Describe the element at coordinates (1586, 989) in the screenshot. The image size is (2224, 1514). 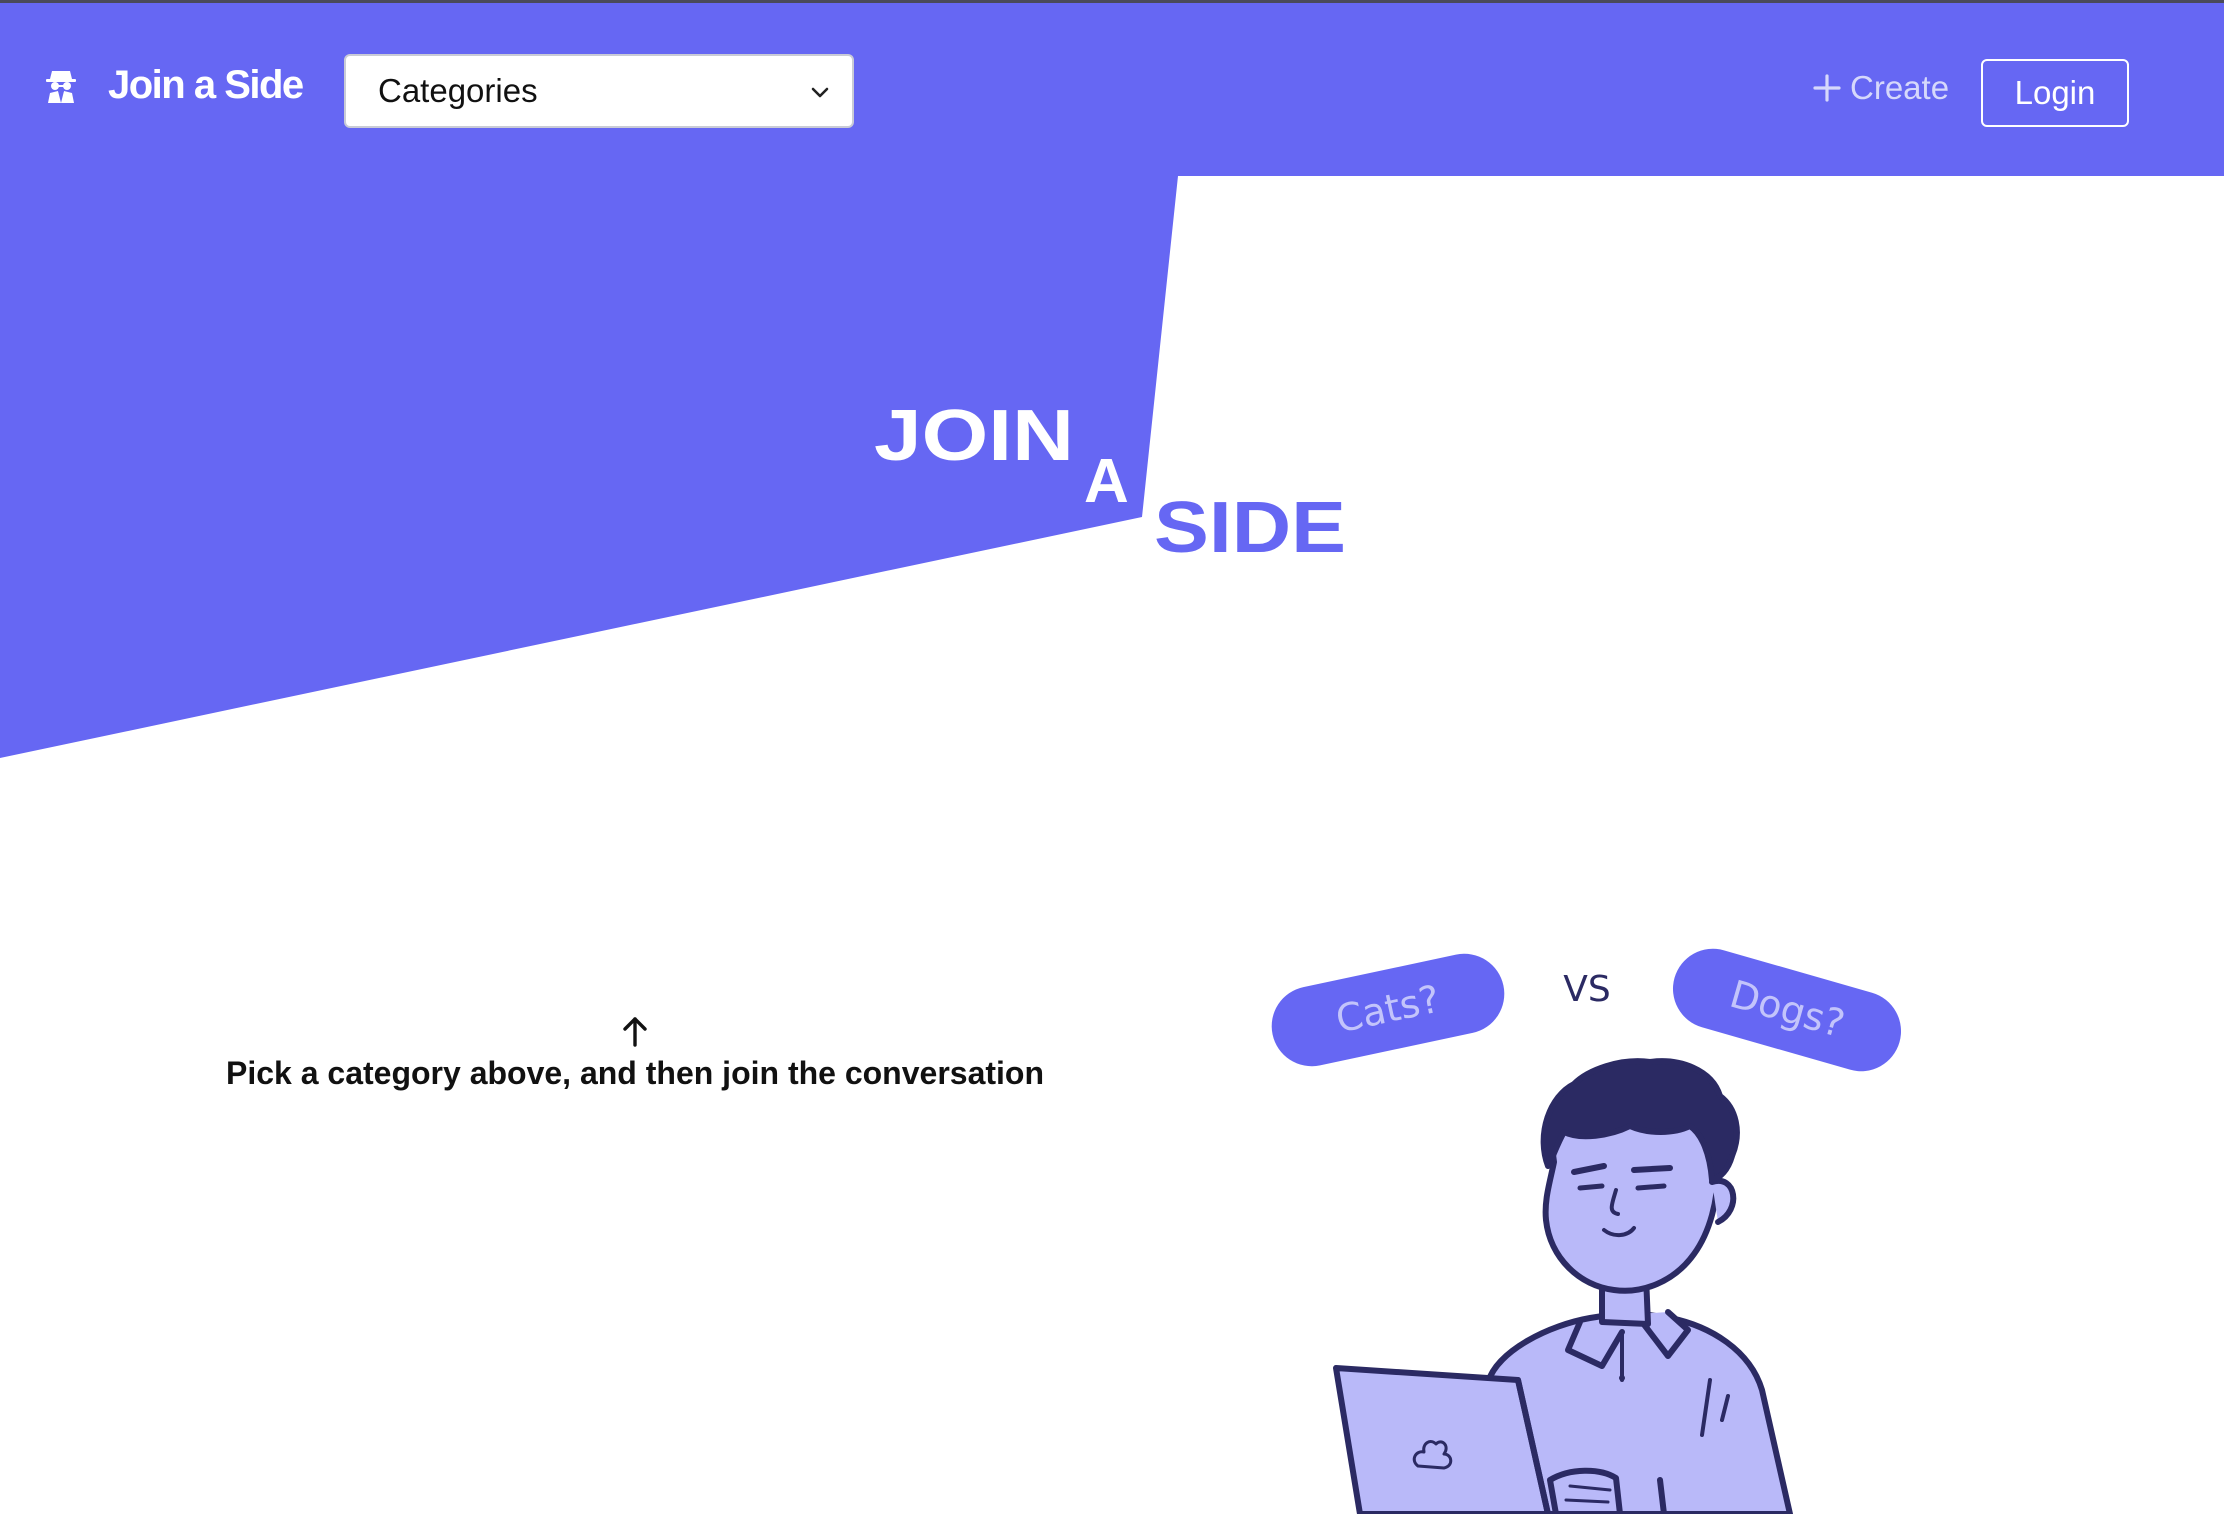
I see `versus-label: VS` at that location.